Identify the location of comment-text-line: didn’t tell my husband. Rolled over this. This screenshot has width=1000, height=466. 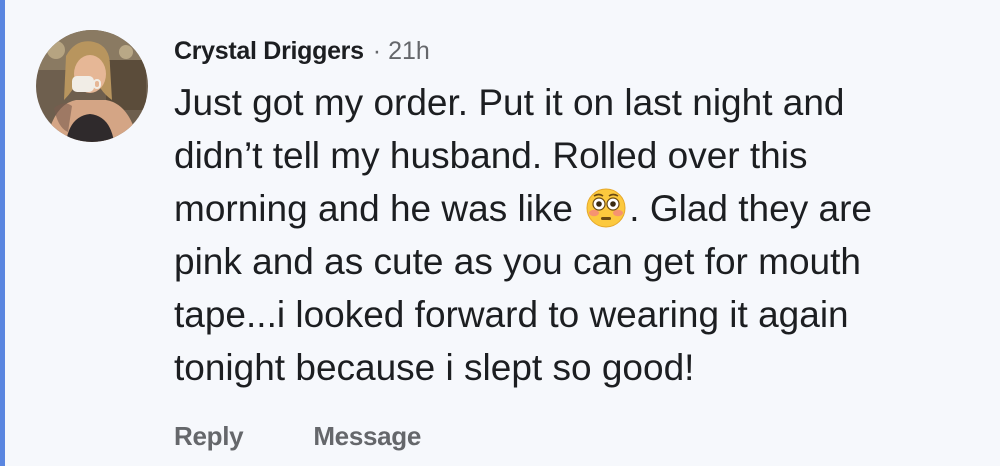
(491, 155).